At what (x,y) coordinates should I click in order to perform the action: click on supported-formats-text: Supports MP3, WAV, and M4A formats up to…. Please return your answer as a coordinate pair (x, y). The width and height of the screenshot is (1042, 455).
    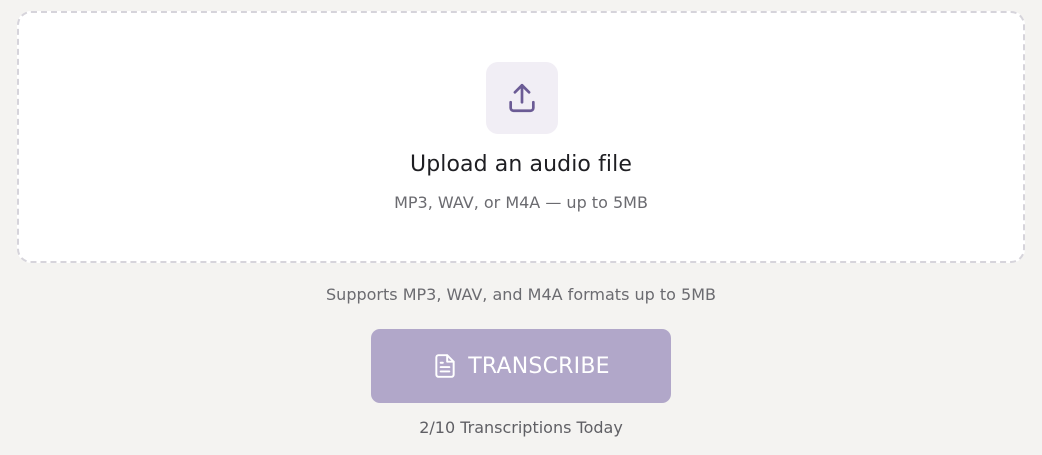
    Looking at the image, I should click on (521, 294).